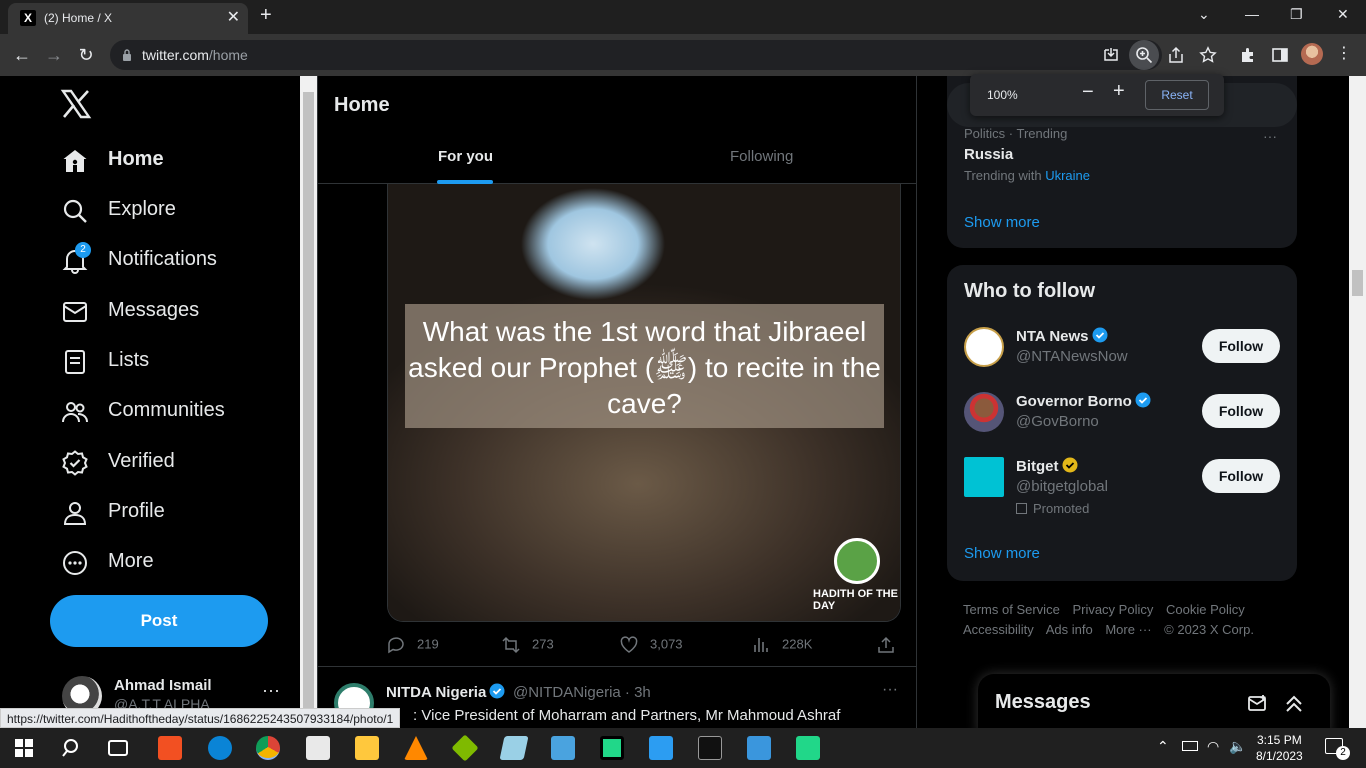 This screenshot has height=768, width=1366. Describe the element at coordinates (759, 748) in the screenshot. I see `photos-icon` at that location.